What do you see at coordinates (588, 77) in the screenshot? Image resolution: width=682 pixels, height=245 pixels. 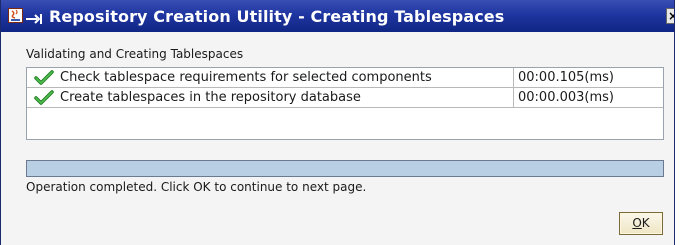 I see `task-time: 00:00.105(ms)` at bounding box center [588, 77].